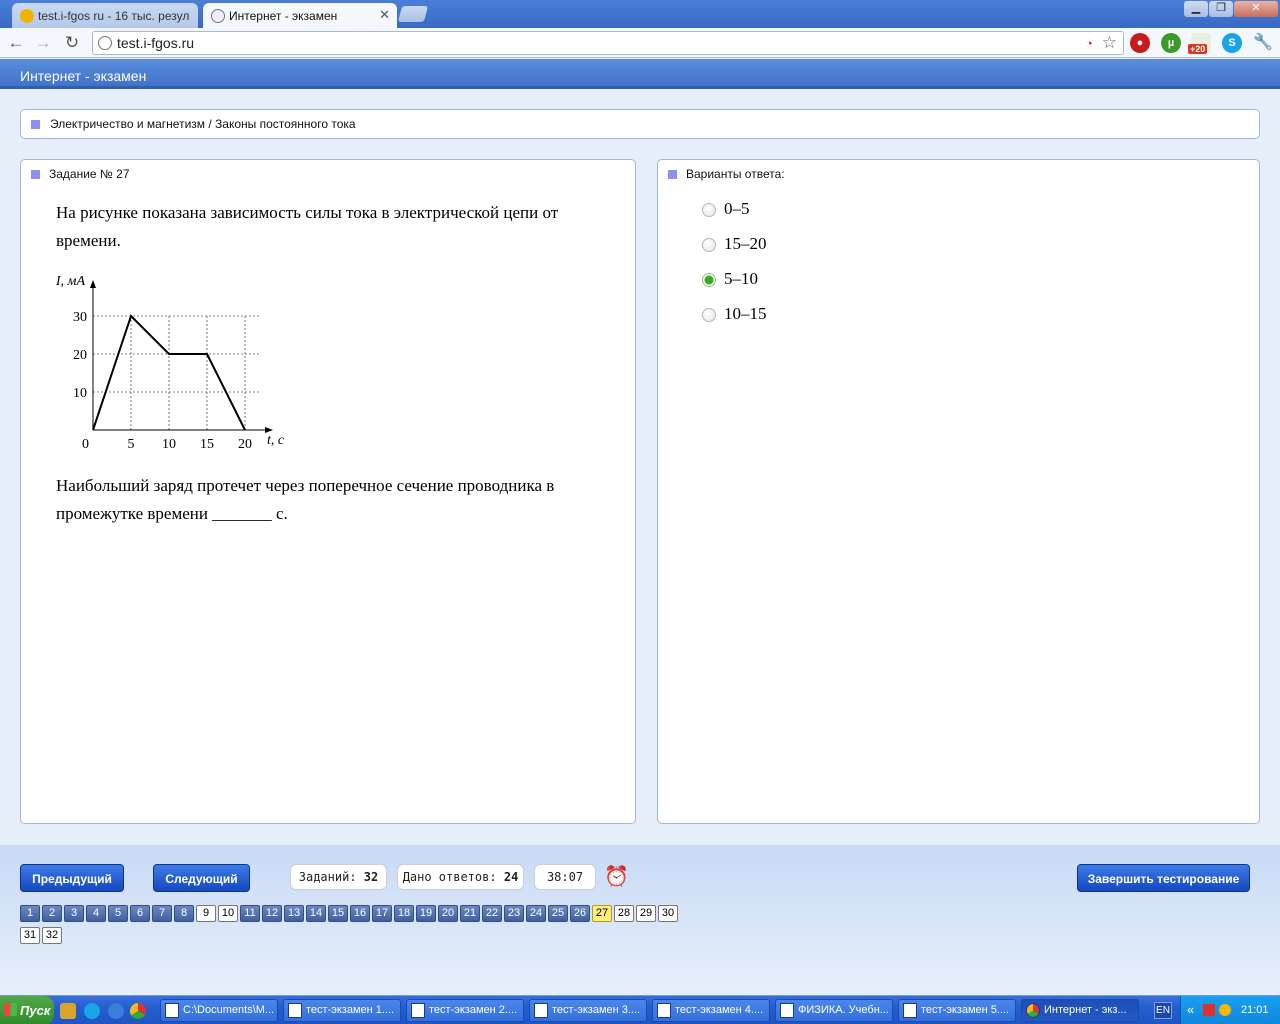 The height and width of the screenshot is (1024, 1280). What do you see at coordinates (72, 43) in the screenshot?
I see `reload-icon: ↻` at bounding box center [72, 43].